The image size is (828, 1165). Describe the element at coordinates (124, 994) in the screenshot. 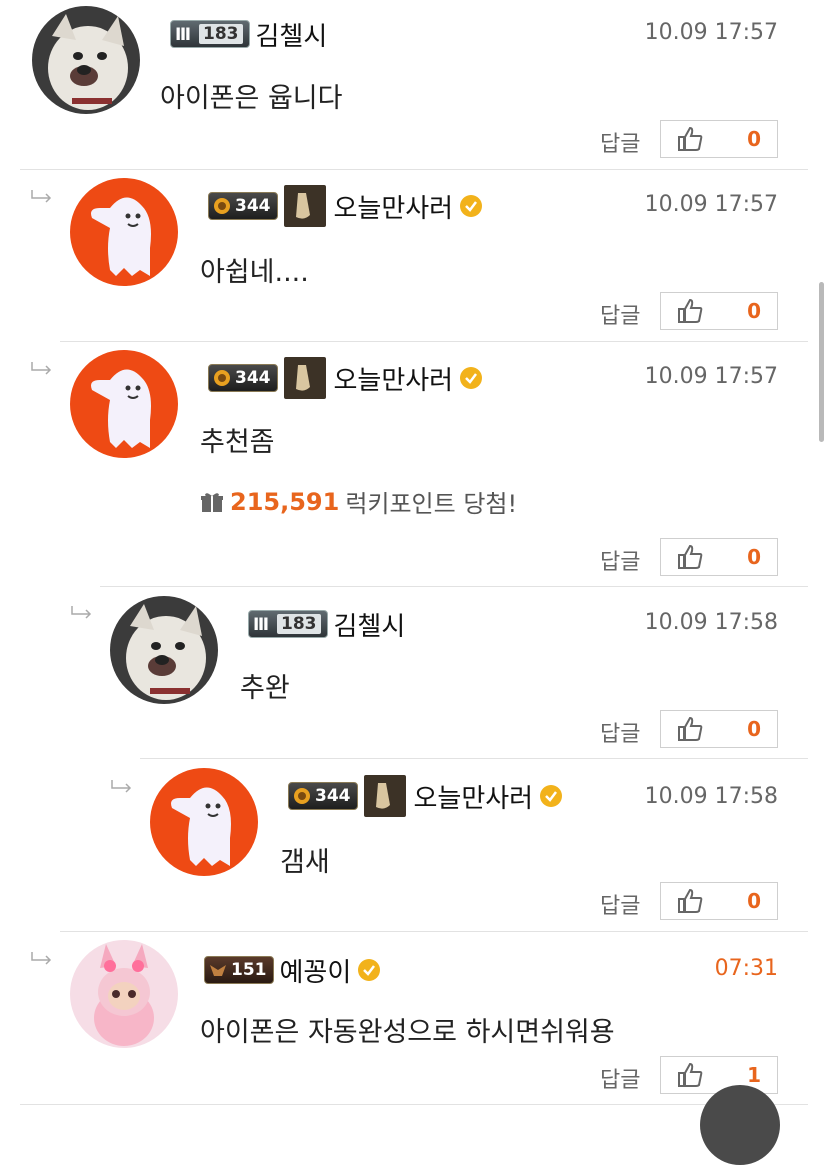

I see `avatar-pink-character` at that location.